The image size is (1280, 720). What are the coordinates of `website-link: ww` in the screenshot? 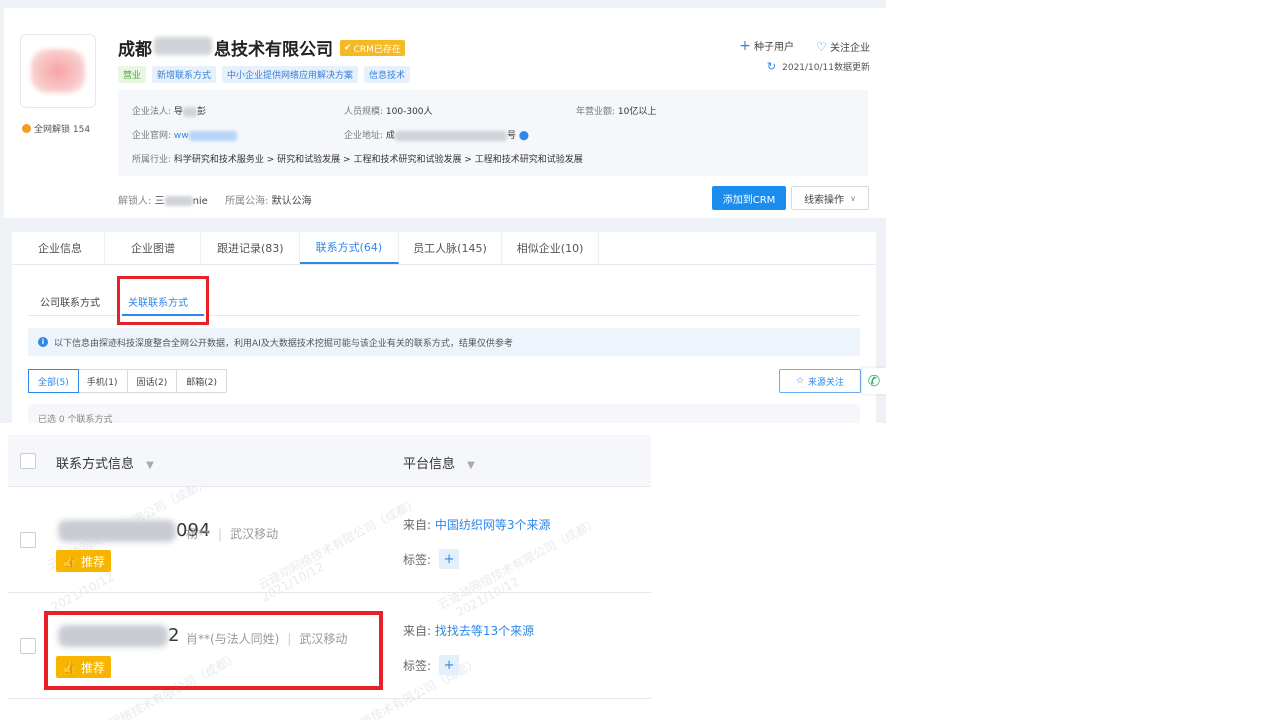 It's located at (181, 136).